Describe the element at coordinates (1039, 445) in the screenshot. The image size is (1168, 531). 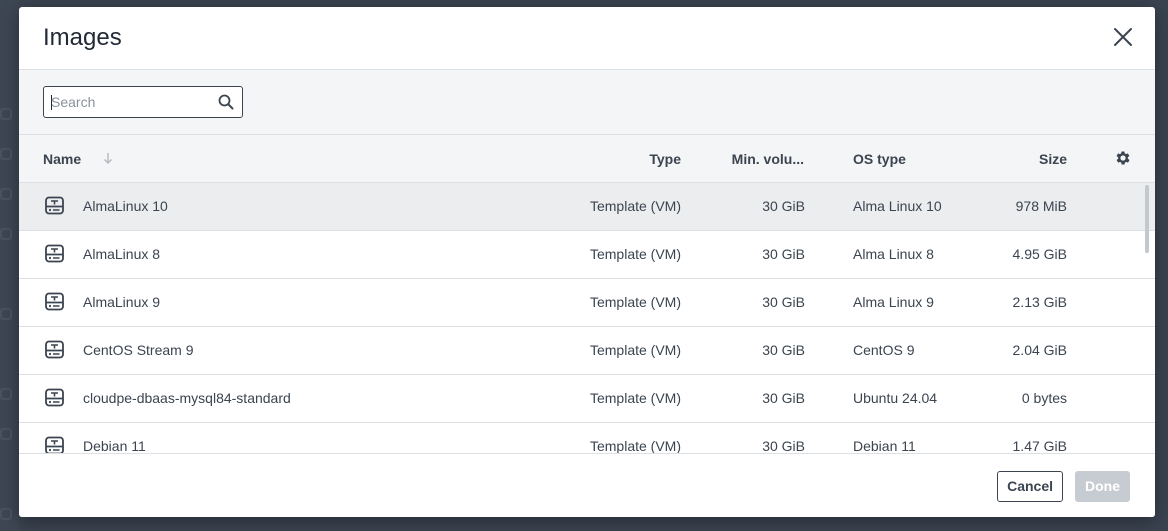
I see `image-size: 1.47 GiB` at that location.